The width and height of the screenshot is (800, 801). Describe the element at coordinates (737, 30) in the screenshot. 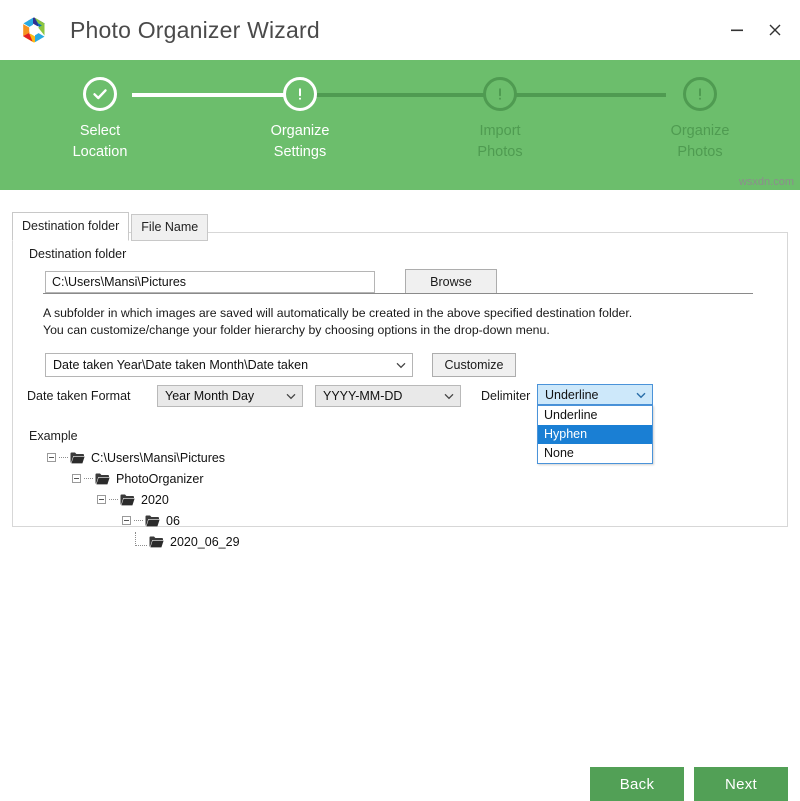

I see `minimize-icon` at that location.